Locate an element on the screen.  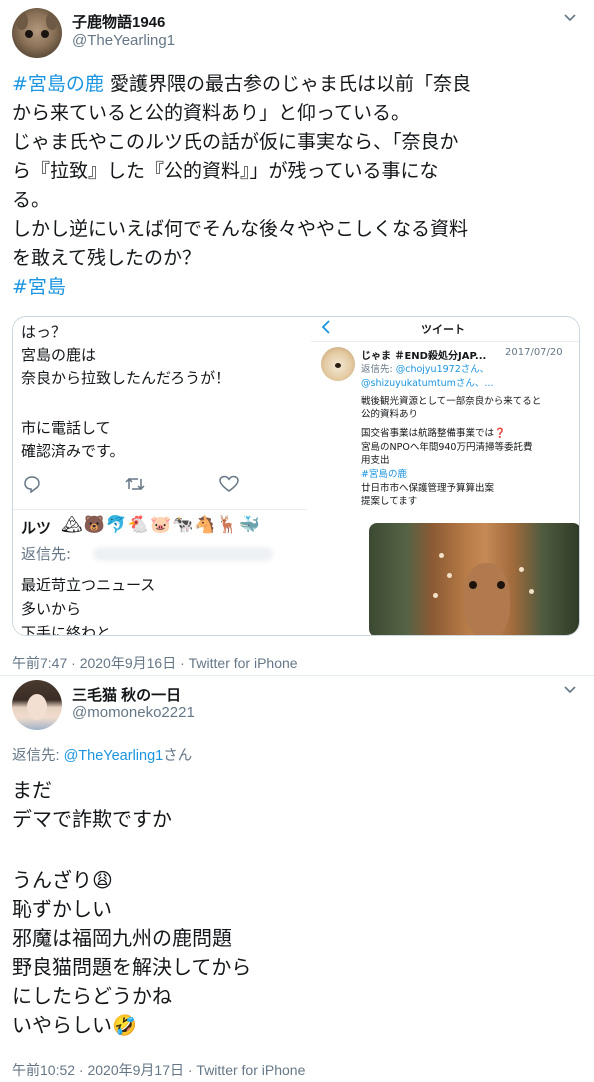
embed-text-line: 用支出 is located at coordinates (375, 460).